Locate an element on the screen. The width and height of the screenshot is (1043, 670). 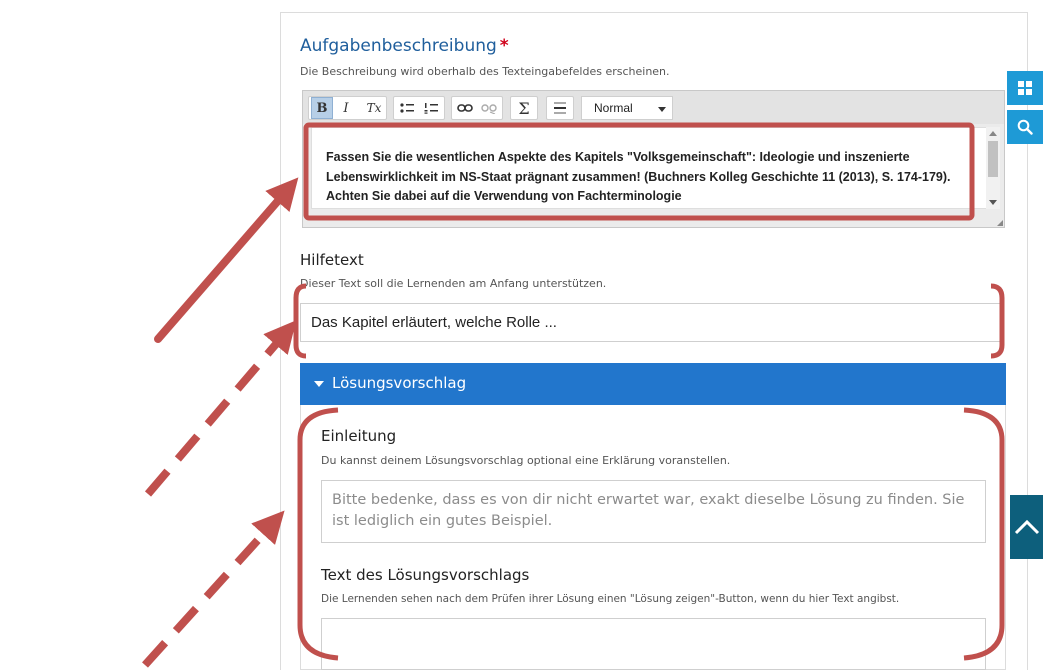
side-grid-button is located at coordinates (1025, 88).